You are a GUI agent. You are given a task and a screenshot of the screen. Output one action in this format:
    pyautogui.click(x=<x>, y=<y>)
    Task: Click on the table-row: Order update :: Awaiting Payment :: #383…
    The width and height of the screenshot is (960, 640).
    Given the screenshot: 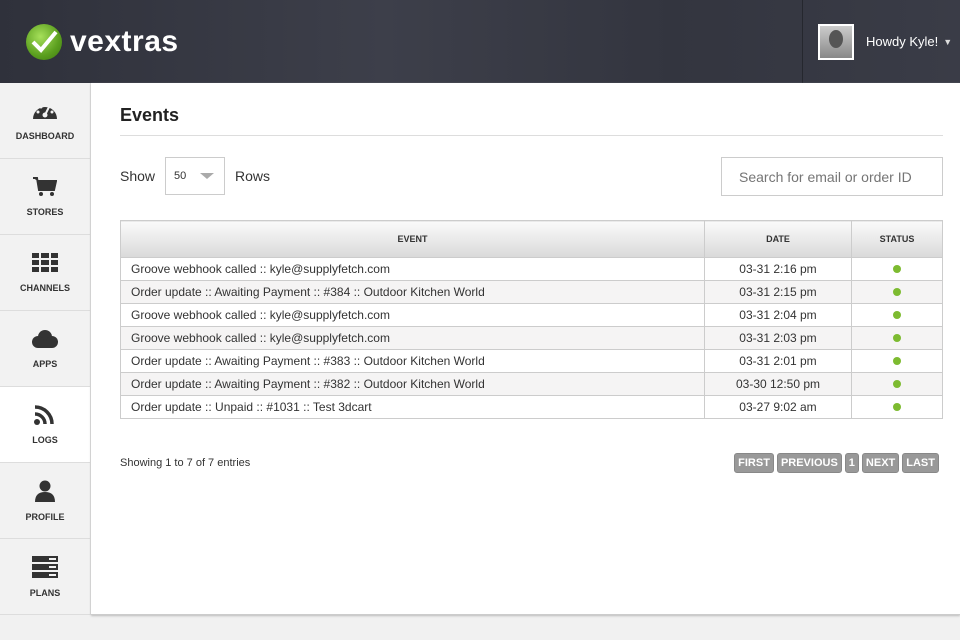 What is the action you would take?
    pyautogui.click(x=531, y=361)
    